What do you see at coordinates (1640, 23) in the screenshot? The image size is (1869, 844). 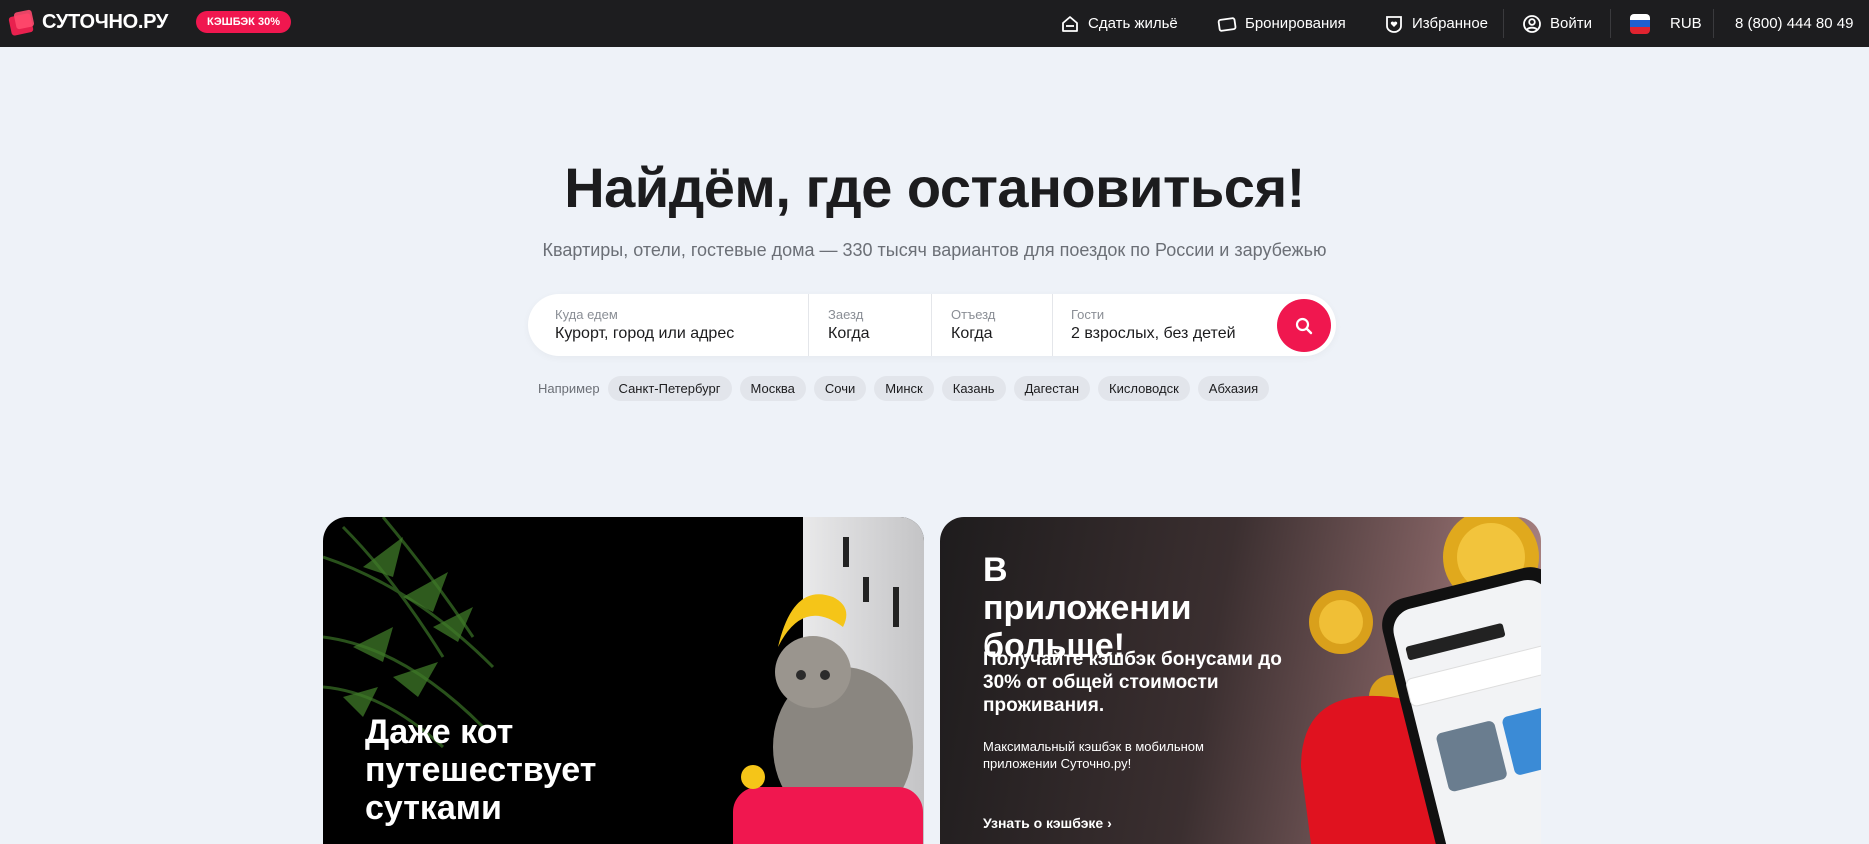 I see `russia-flag-icon` at bounding box center [1640, 23].